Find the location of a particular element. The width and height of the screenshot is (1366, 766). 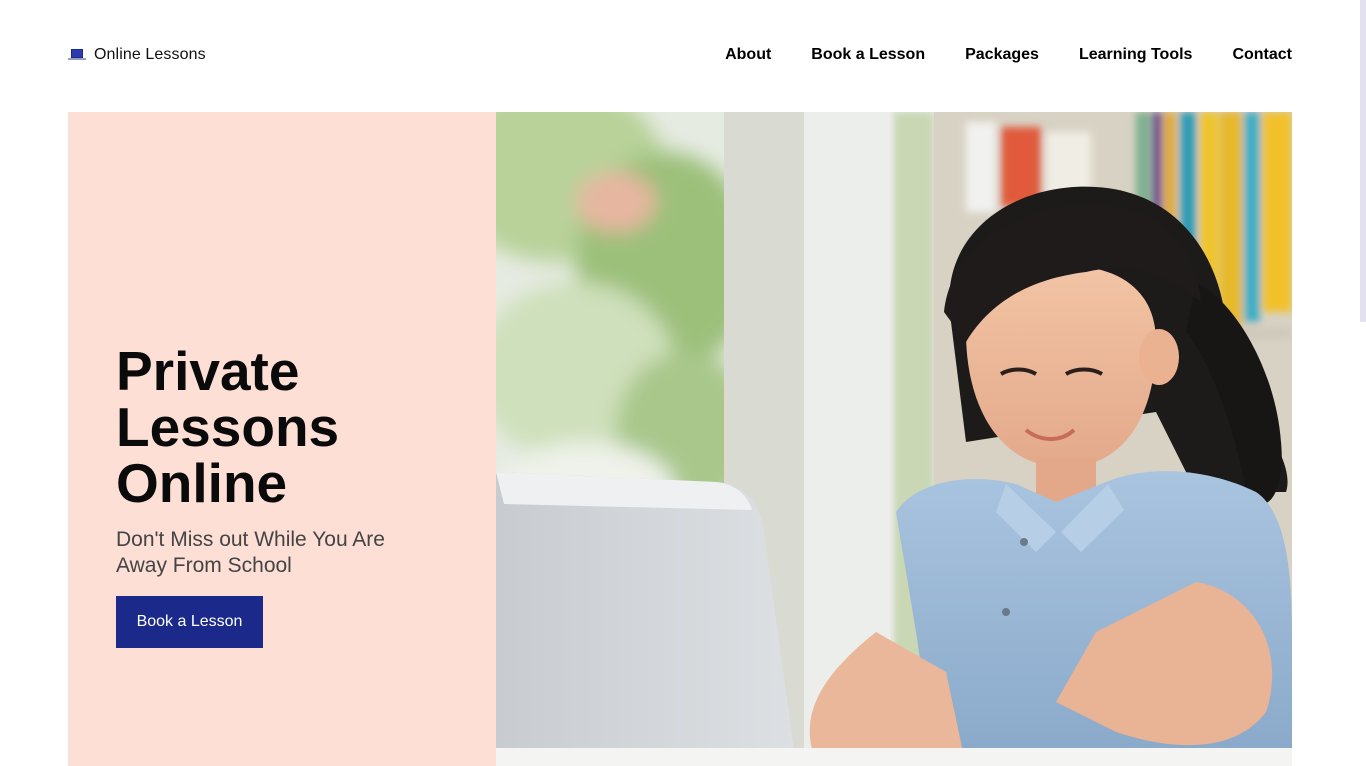

scrollbar is located at coordinates (1362, 383).